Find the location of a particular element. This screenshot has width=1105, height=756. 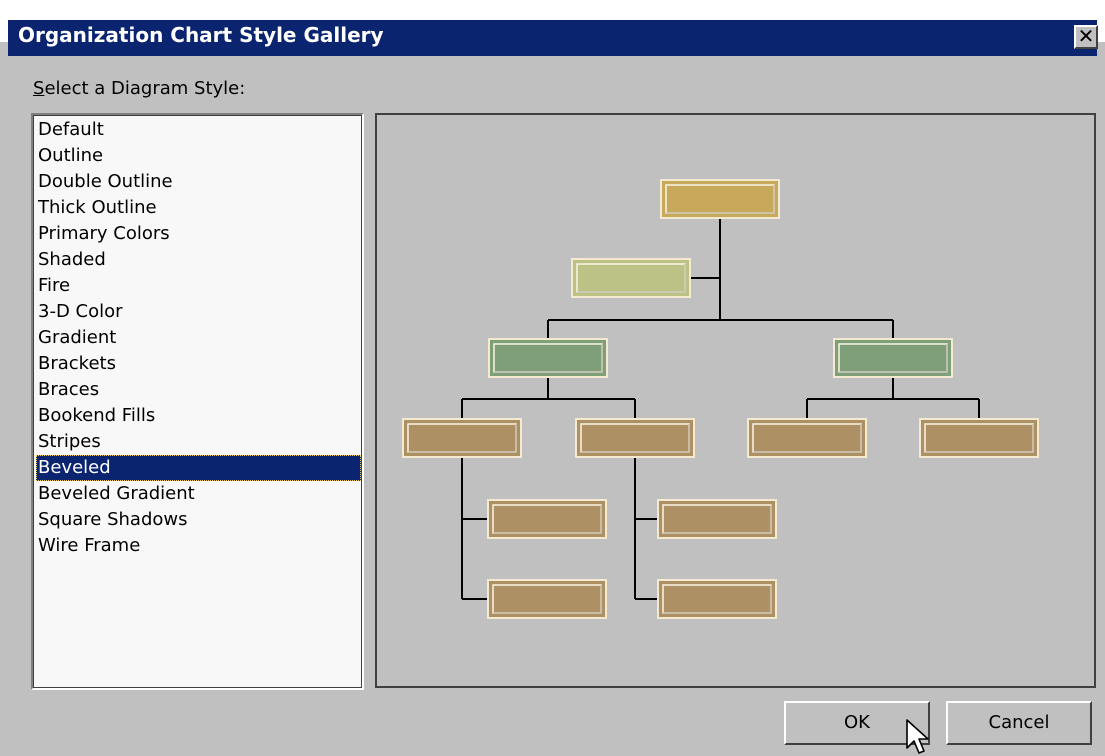

cancel-button: Cancel is located at coordinates (1019, 723).